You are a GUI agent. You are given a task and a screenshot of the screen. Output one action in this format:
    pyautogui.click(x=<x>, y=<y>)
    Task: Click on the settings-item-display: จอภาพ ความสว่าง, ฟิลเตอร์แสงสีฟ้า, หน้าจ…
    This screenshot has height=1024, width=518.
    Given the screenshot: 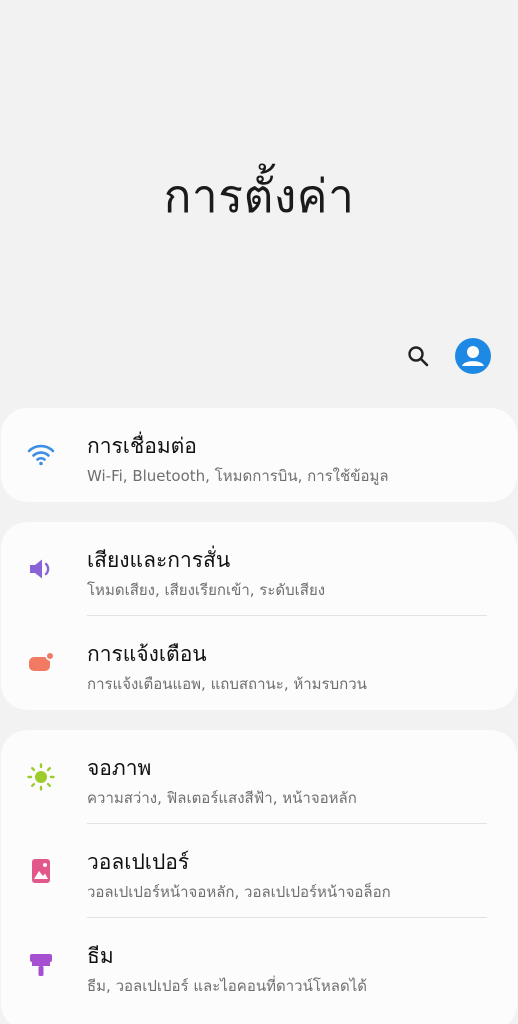 What is the action you would take?
    pyautogui.click(x=259, y=777)
    